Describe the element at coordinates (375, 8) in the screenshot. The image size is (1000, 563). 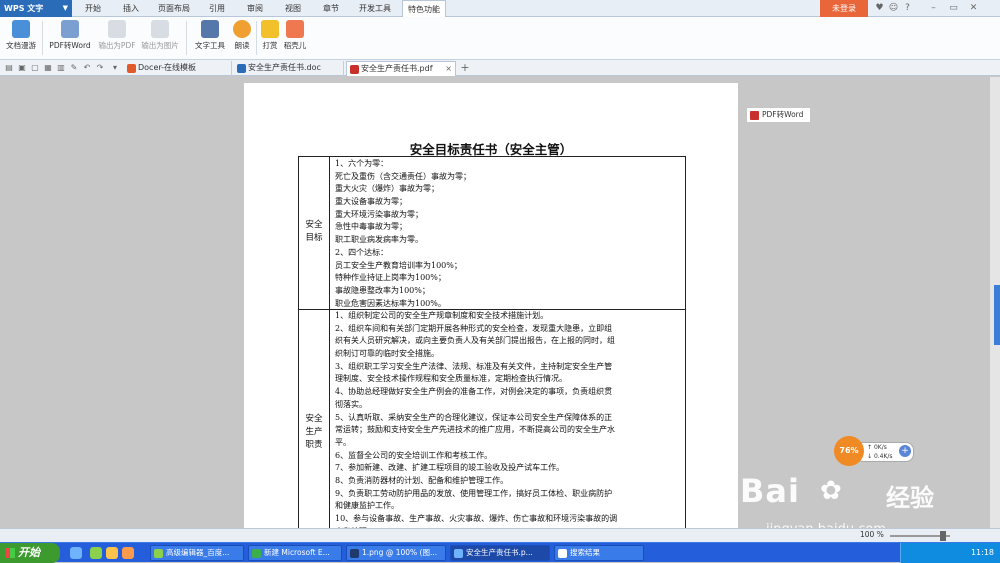
I see `tab-developer: 开发工具` at that location.